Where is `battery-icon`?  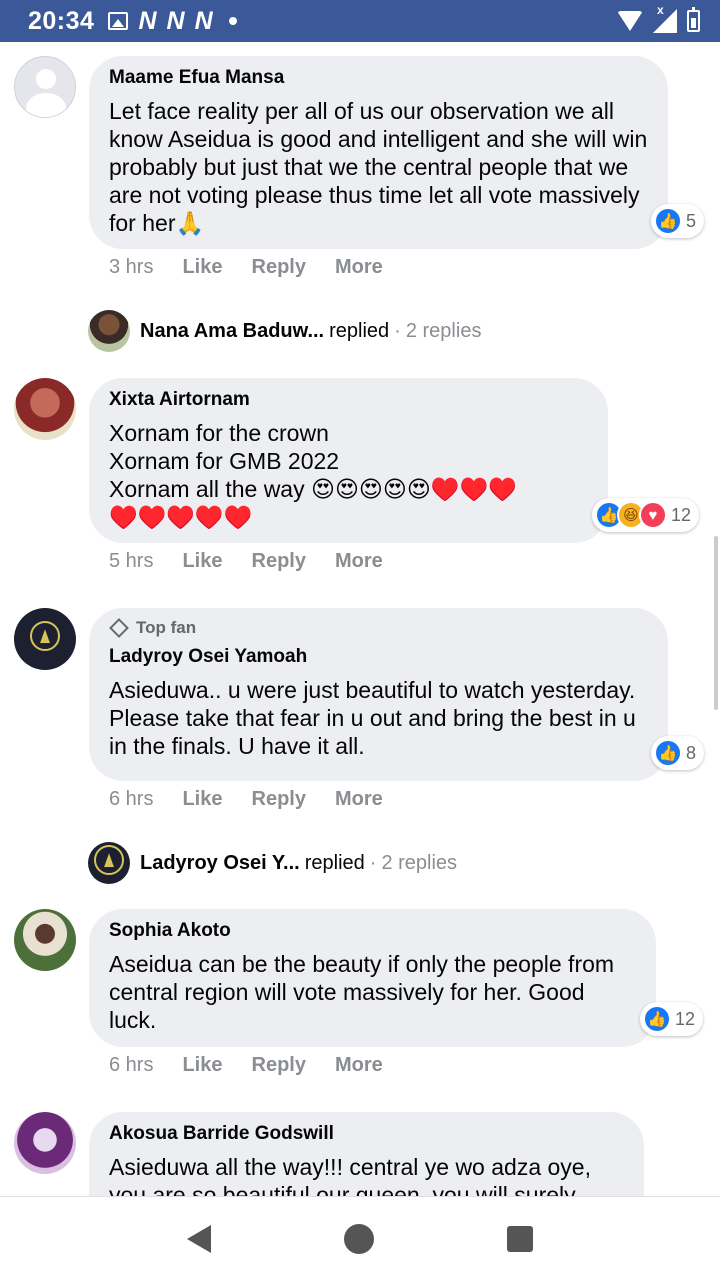 battery-icon is located at coordinates (693, 19).